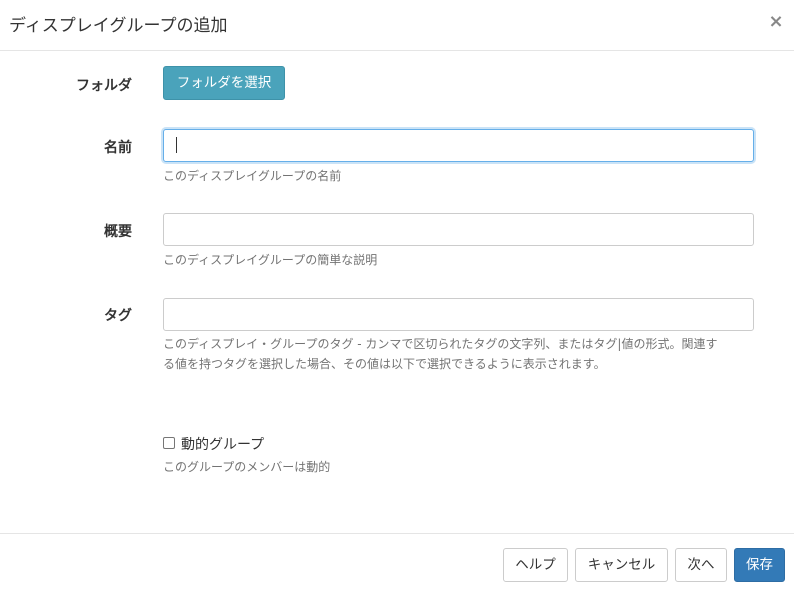  What do you see at coordinates (458, 229) in the screenshot?
I see `description-input` at bounding box center [458, 229].